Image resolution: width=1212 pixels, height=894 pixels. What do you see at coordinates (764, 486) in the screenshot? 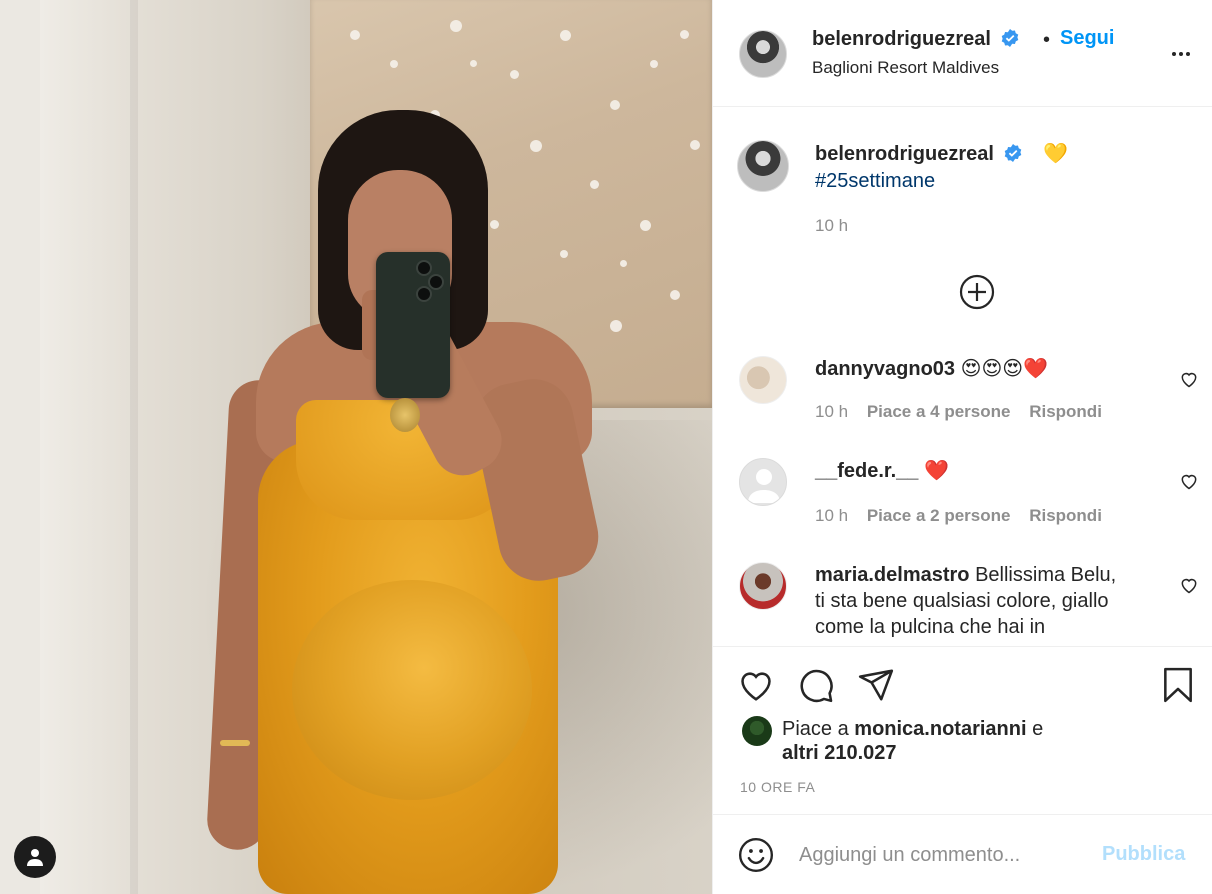
I see `default-avatar-icon` at bounding box center [764, 486].